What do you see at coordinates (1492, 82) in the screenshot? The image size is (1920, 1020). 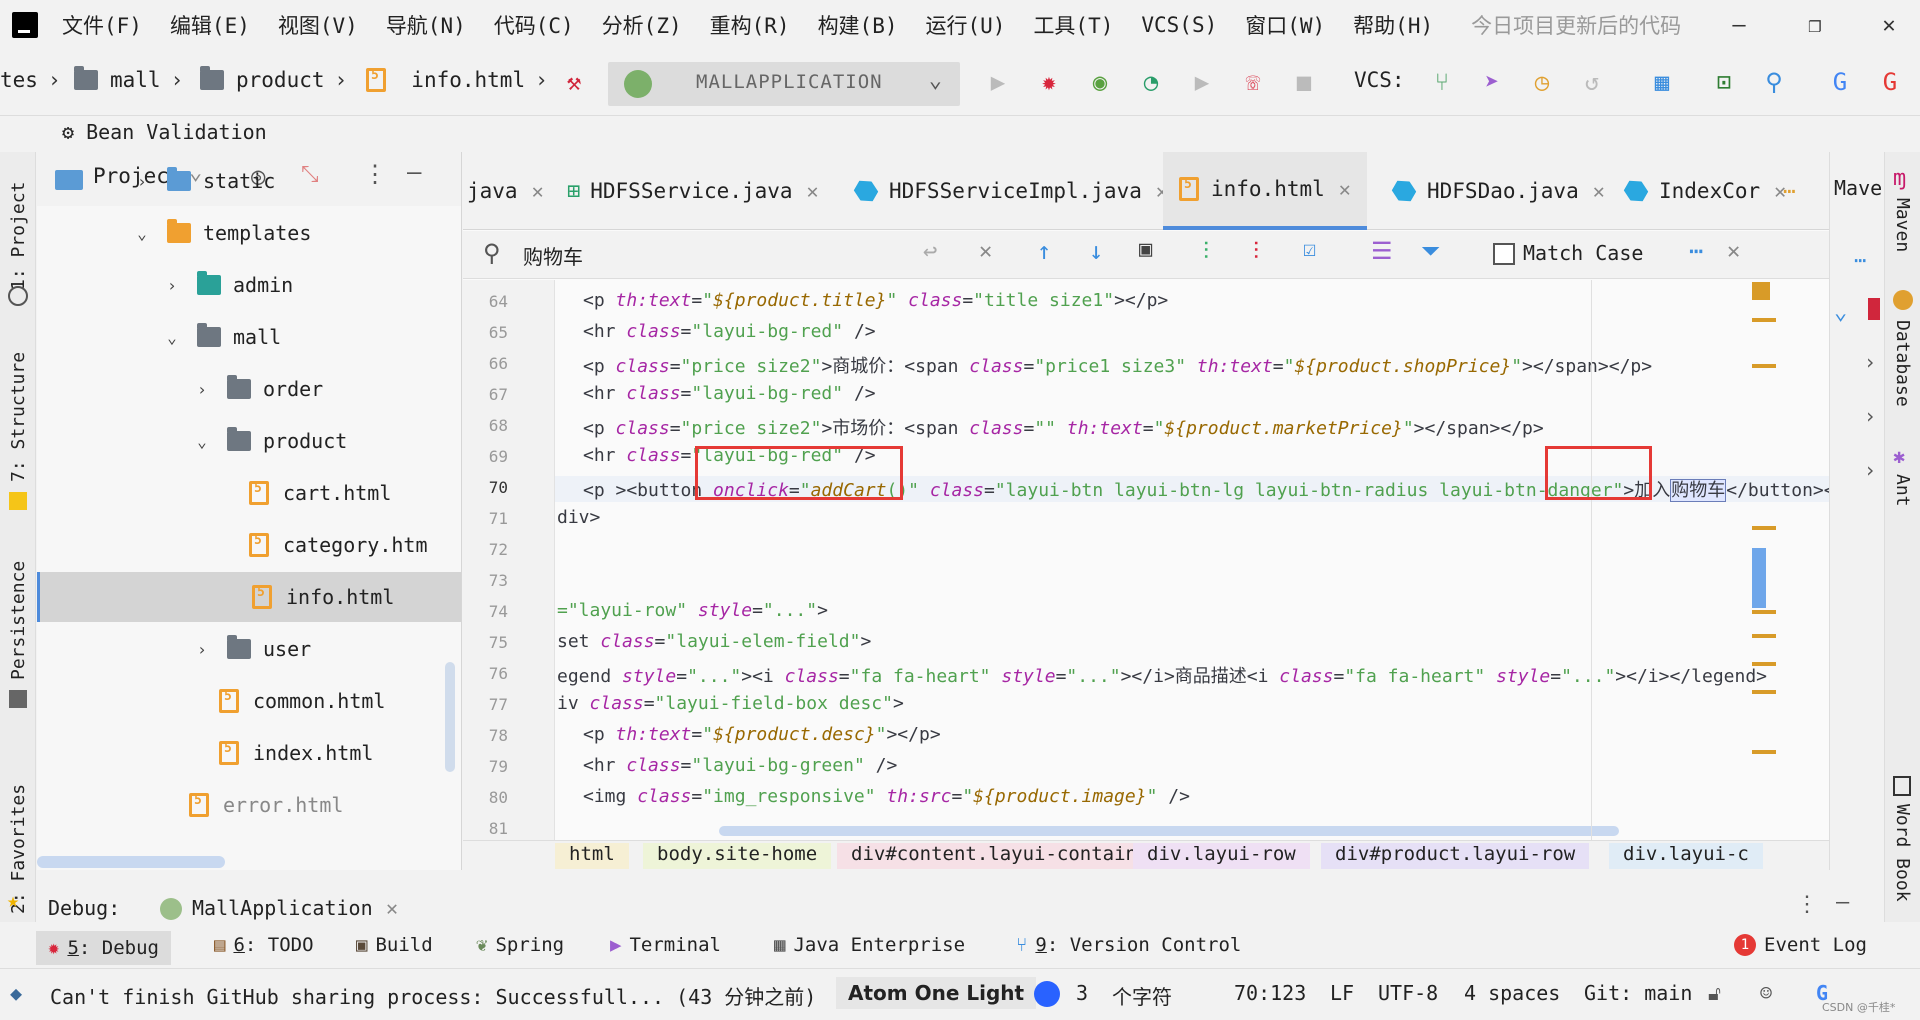 I see `vcs-push-icon: ➤` at bounding box center [1492, 82].